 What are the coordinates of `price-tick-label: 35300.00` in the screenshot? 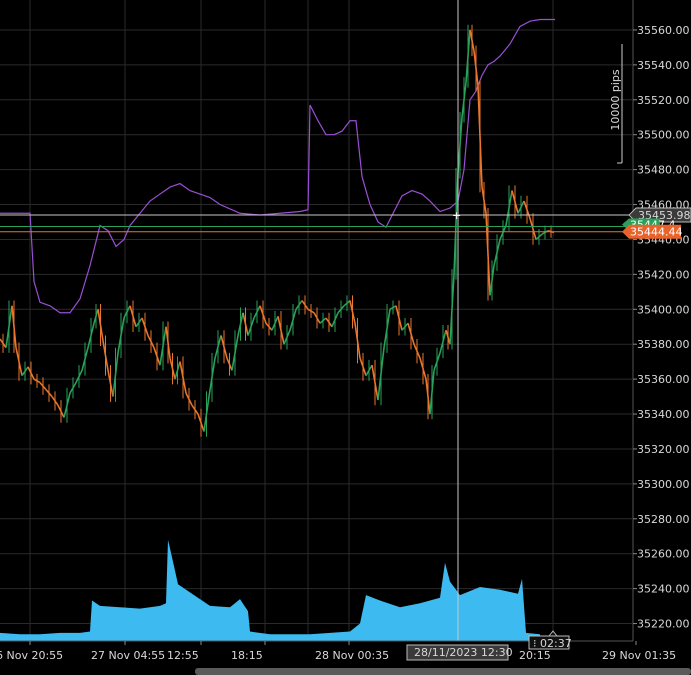 It's located at (663, 484).